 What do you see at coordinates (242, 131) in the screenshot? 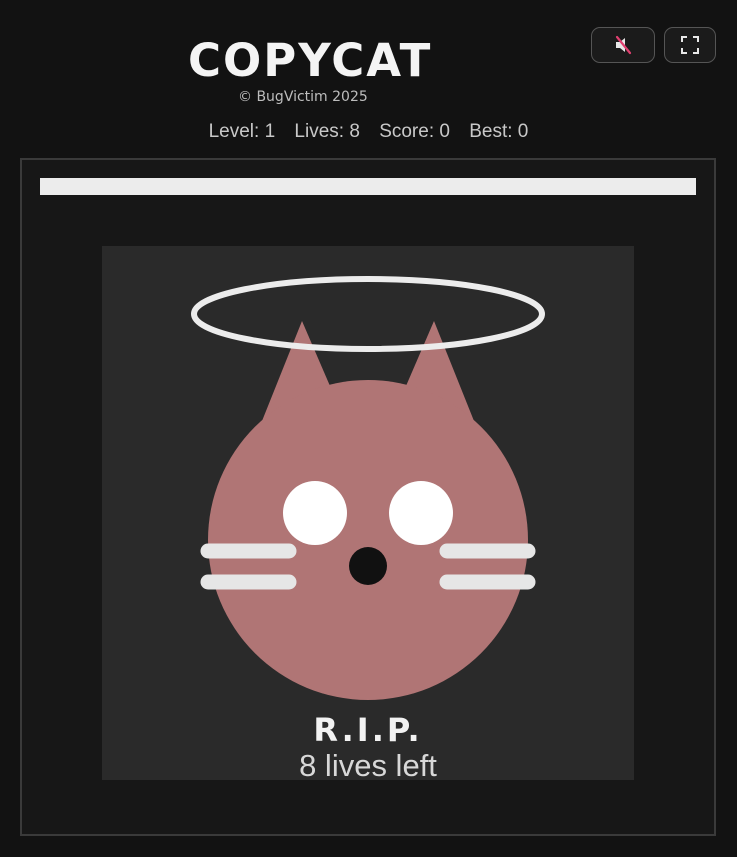
I see `level-stat: Level: 1` at bounding box center [242, 131].